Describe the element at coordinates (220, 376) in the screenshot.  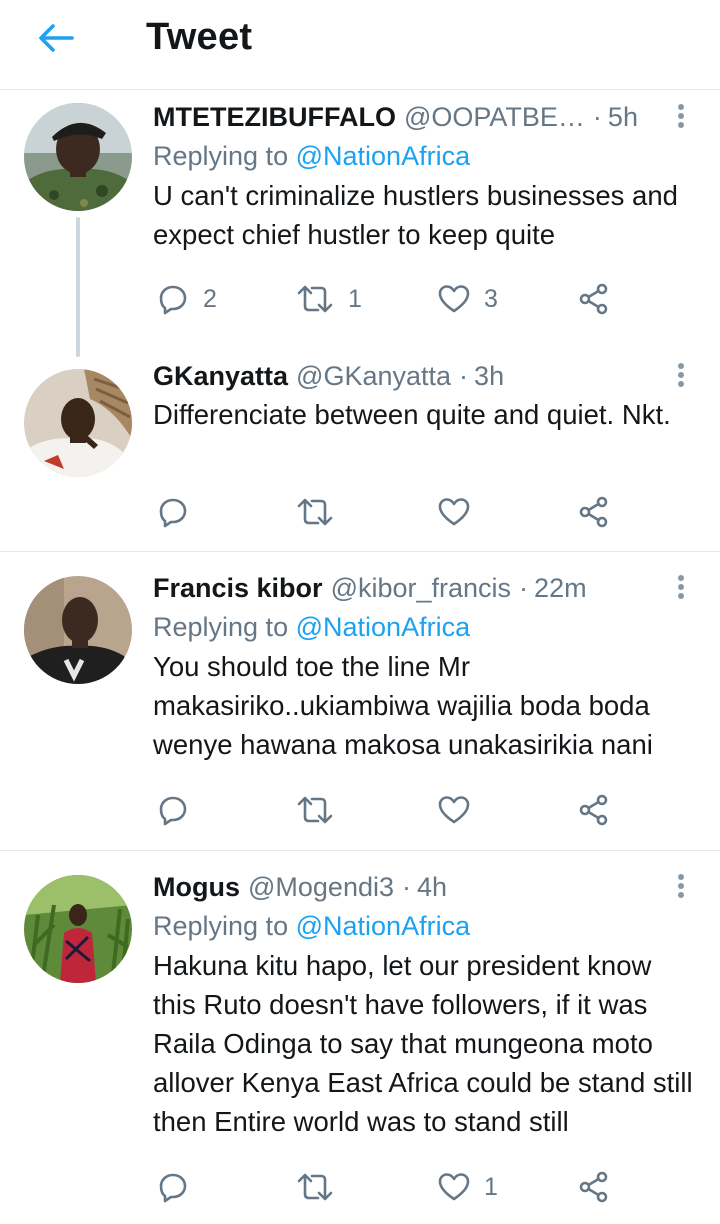
I see `display-name: GKanyatta` at that location.